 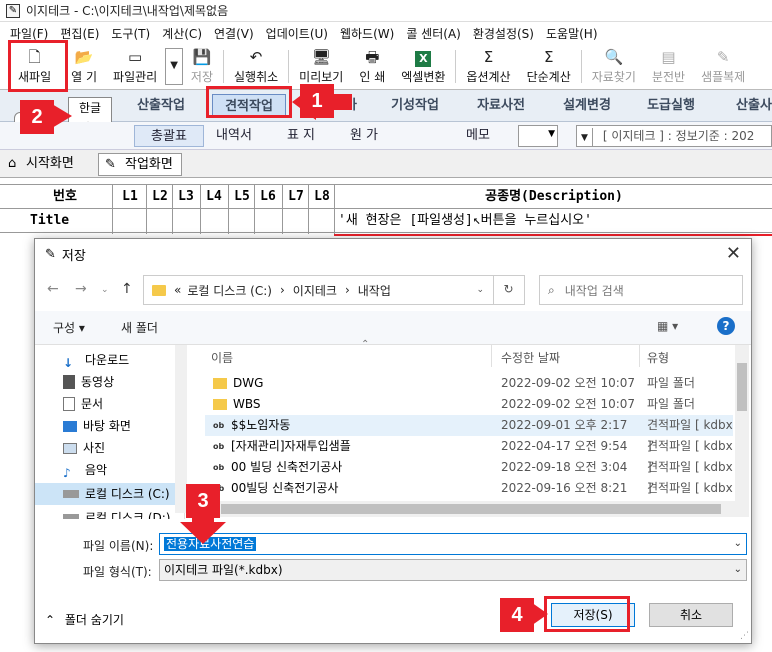 What do you see at coordinates (501, 106) in the screenshot?
I see `tab-dictionary: 자료사전` at bounding box center [501, 106].